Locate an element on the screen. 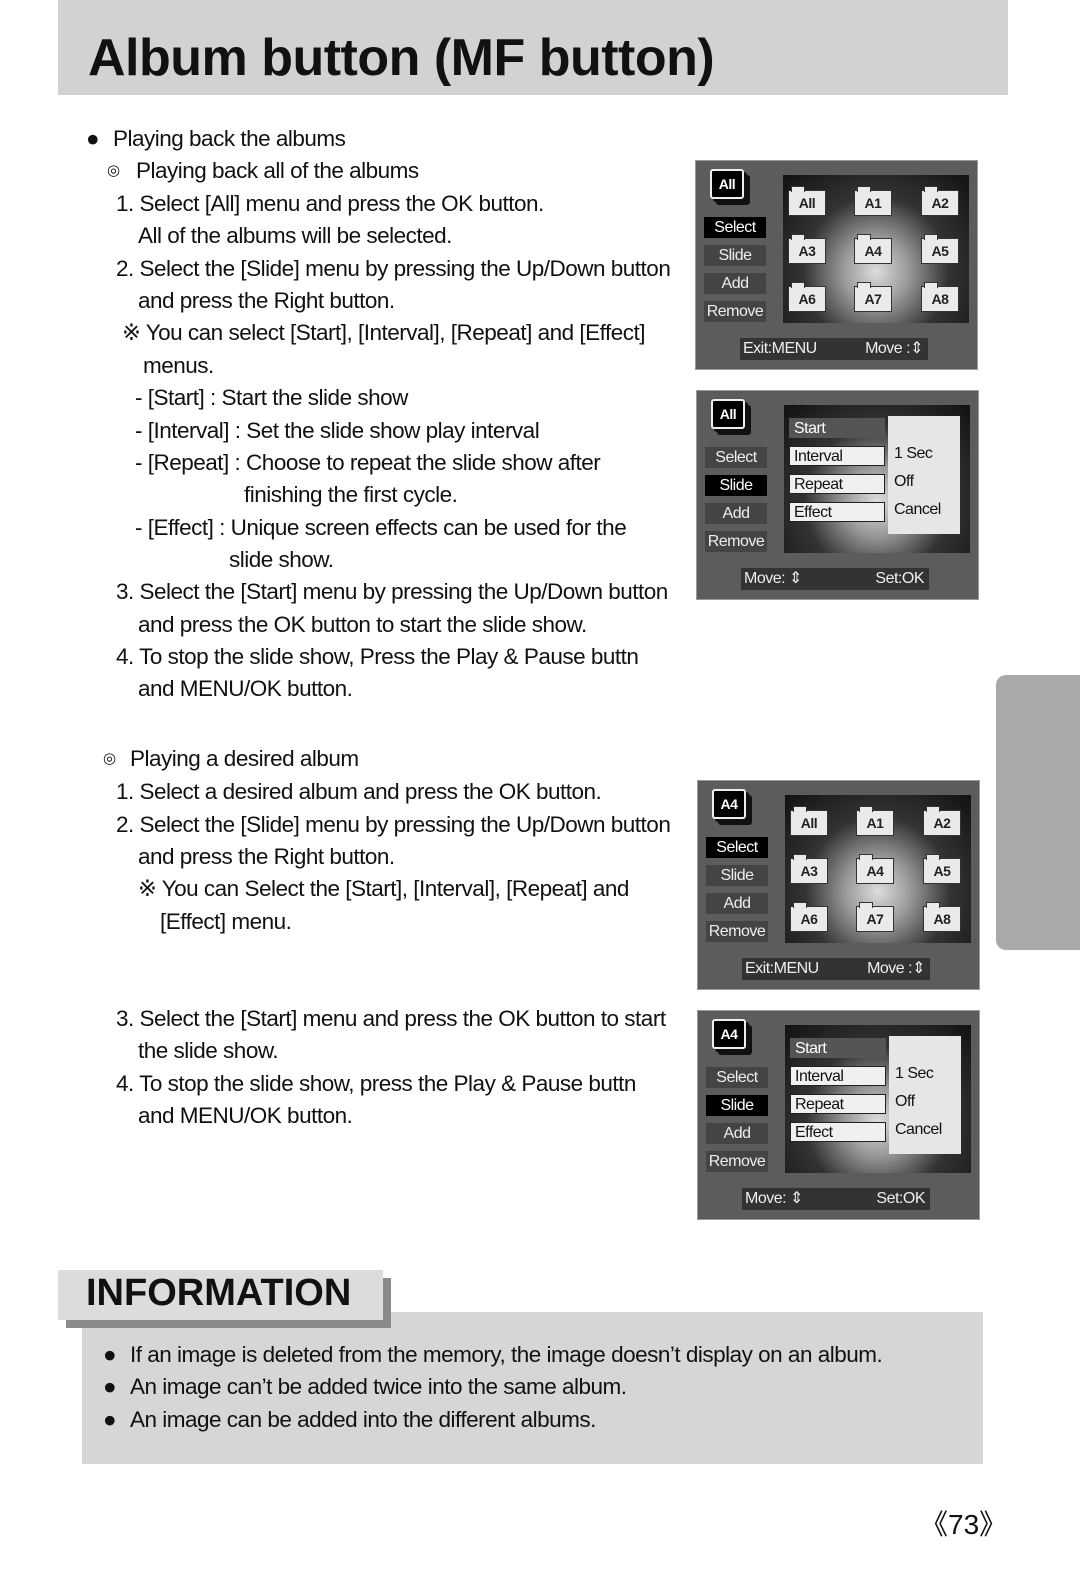  page-number: 《73》 is located at coordinates (964, 1524).